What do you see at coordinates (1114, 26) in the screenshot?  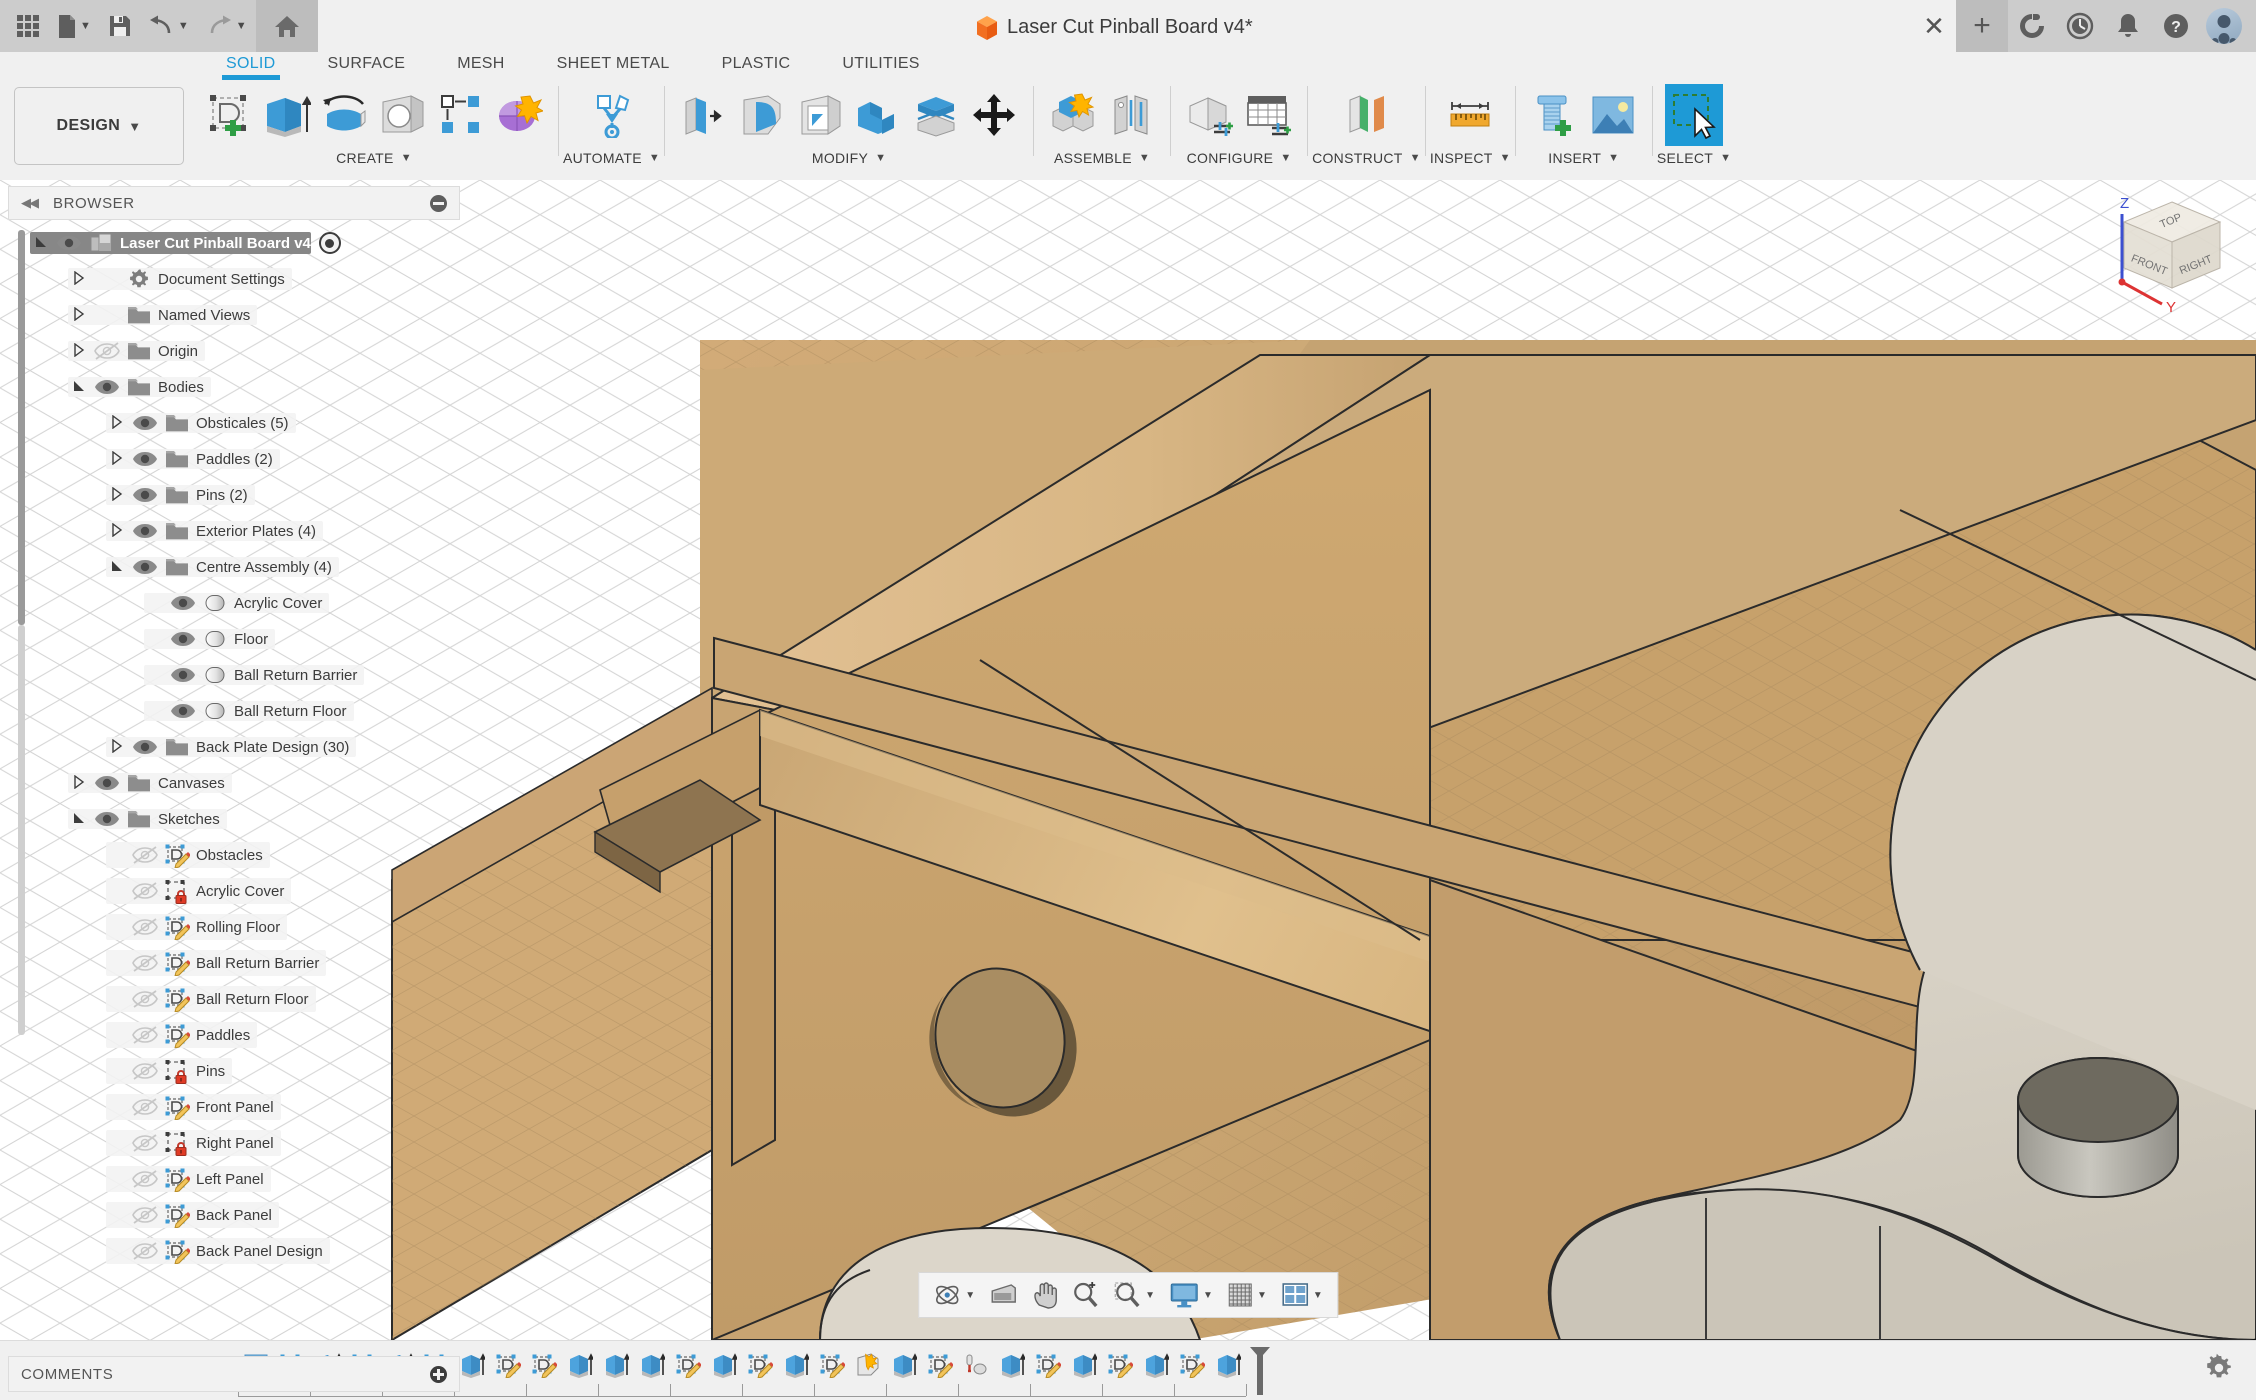 I see `document-tab: Laser Cut Pinball Board v4*` at bounding box center [1114, 26].